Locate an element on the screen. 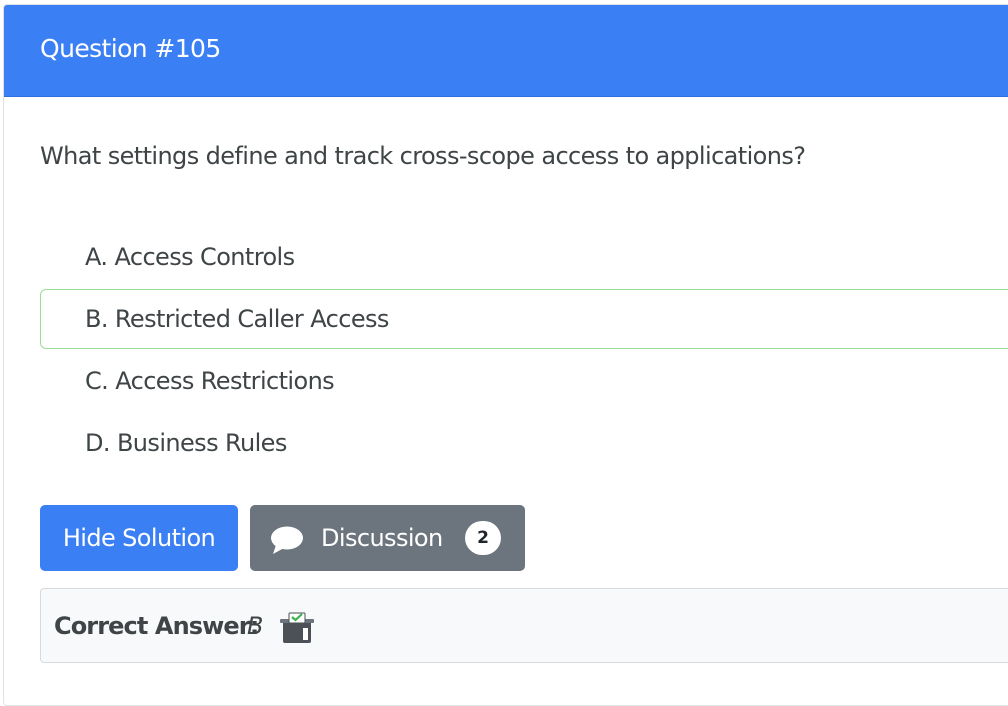 The width and height of the screenshot is (1008, 706). question-header: Question #105 is located at coordinates (506, 51).